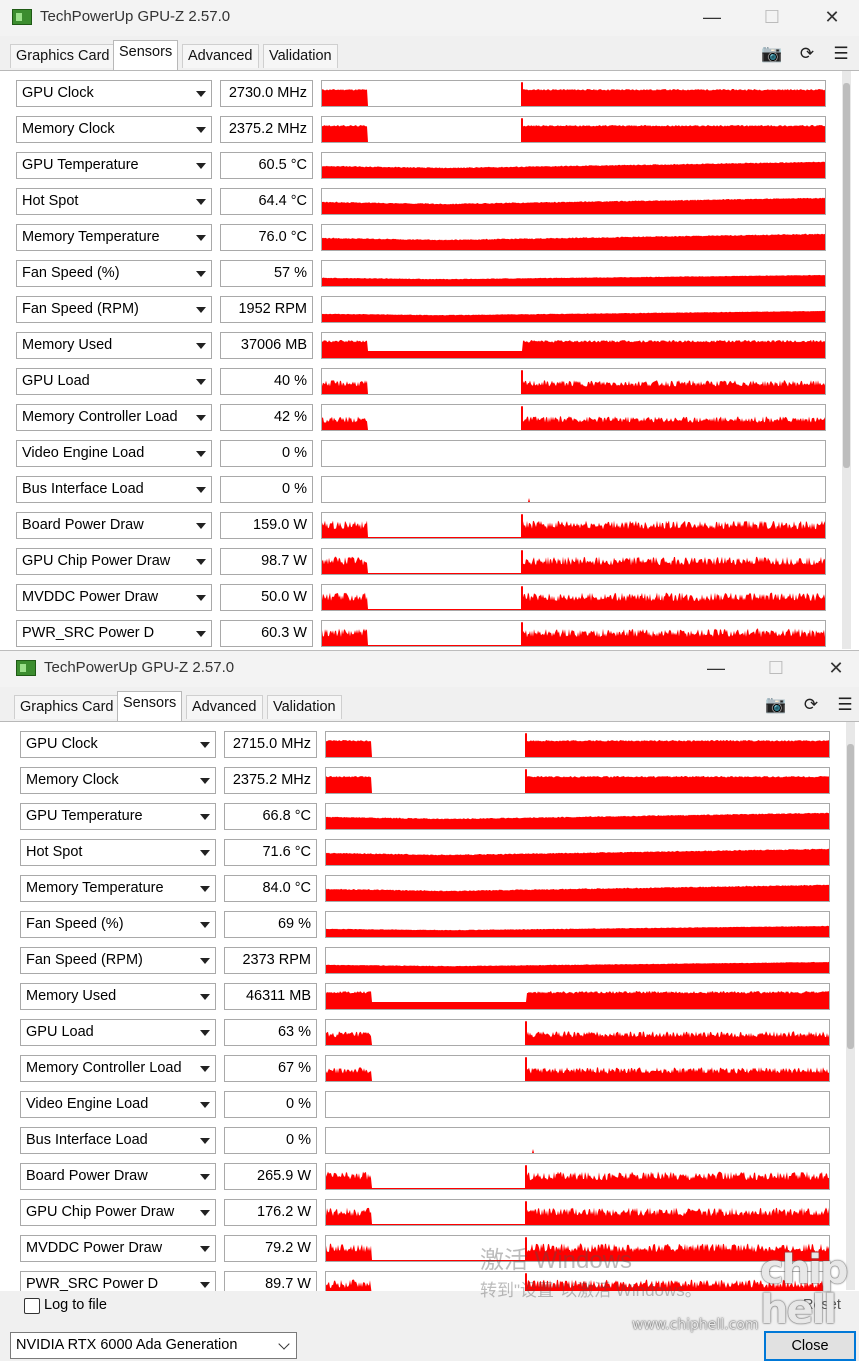  Describe the element at coordinates (266, 309) in the screenshot. I see `sensor-value: 1952 RPM` at that location.